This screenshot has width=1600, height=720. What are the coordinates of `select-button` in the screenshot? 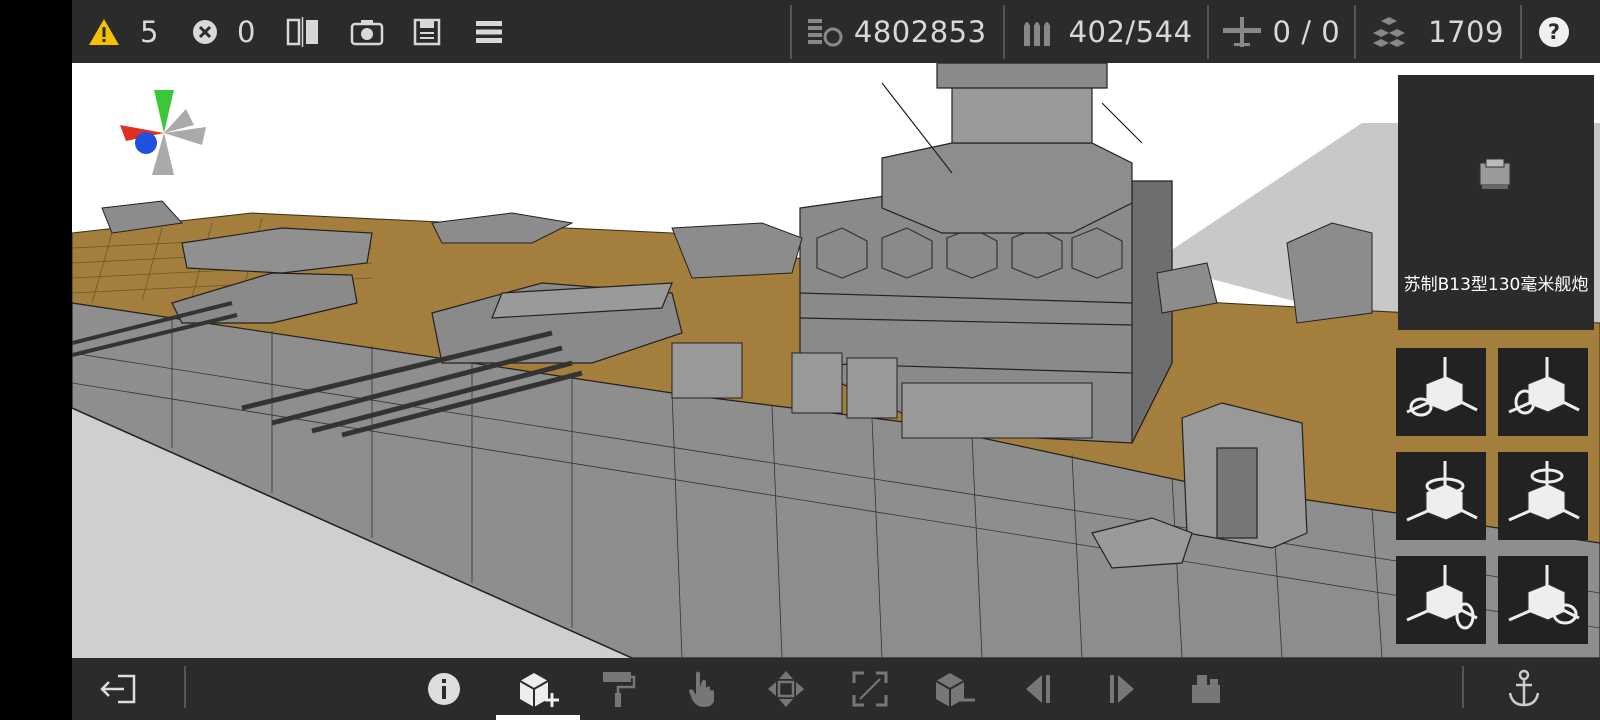 It's located at (702, 689).